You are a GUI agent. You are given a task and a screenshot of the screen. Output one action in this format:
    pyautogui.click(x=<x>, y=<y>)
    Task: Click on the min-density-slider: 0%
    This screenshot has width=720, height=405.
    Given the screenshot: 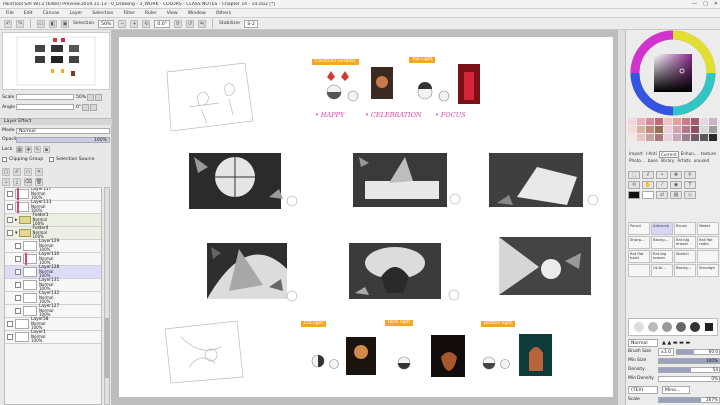 What is the action you would take?
    pyautogui.click(x=689, y=378)
    